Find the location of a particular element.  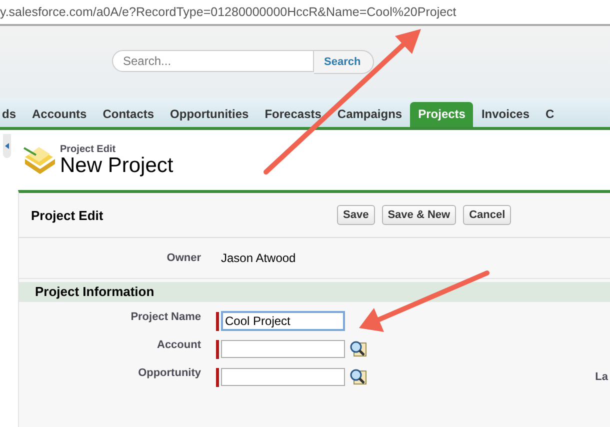

field-label: Owner is located at coordinates (183, 258).